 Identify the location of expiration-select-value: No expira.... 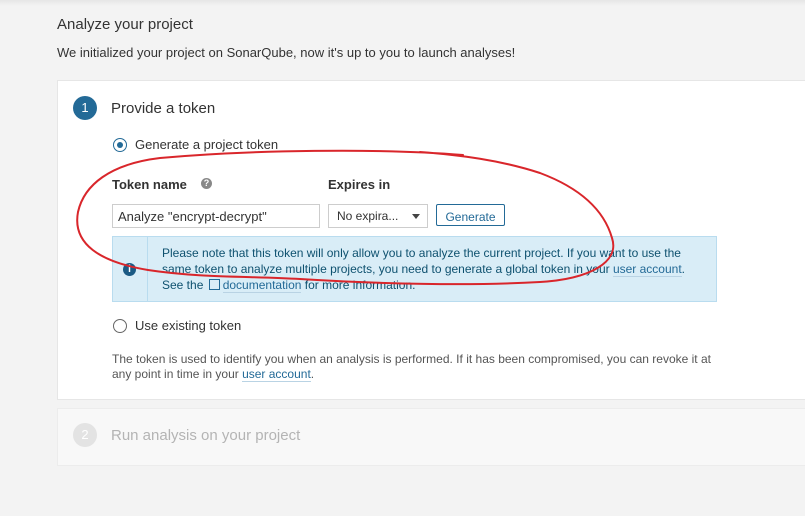
(368, 216).